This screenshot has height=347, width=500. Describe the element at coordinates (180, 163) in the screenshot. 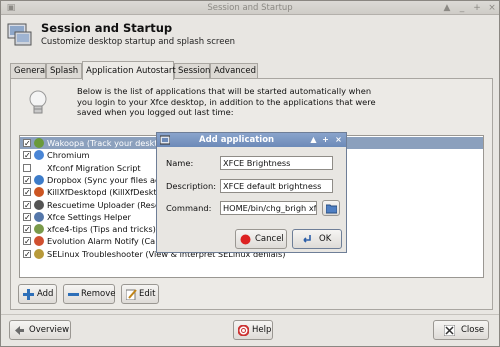

I see `name-label: Name:` at that location.